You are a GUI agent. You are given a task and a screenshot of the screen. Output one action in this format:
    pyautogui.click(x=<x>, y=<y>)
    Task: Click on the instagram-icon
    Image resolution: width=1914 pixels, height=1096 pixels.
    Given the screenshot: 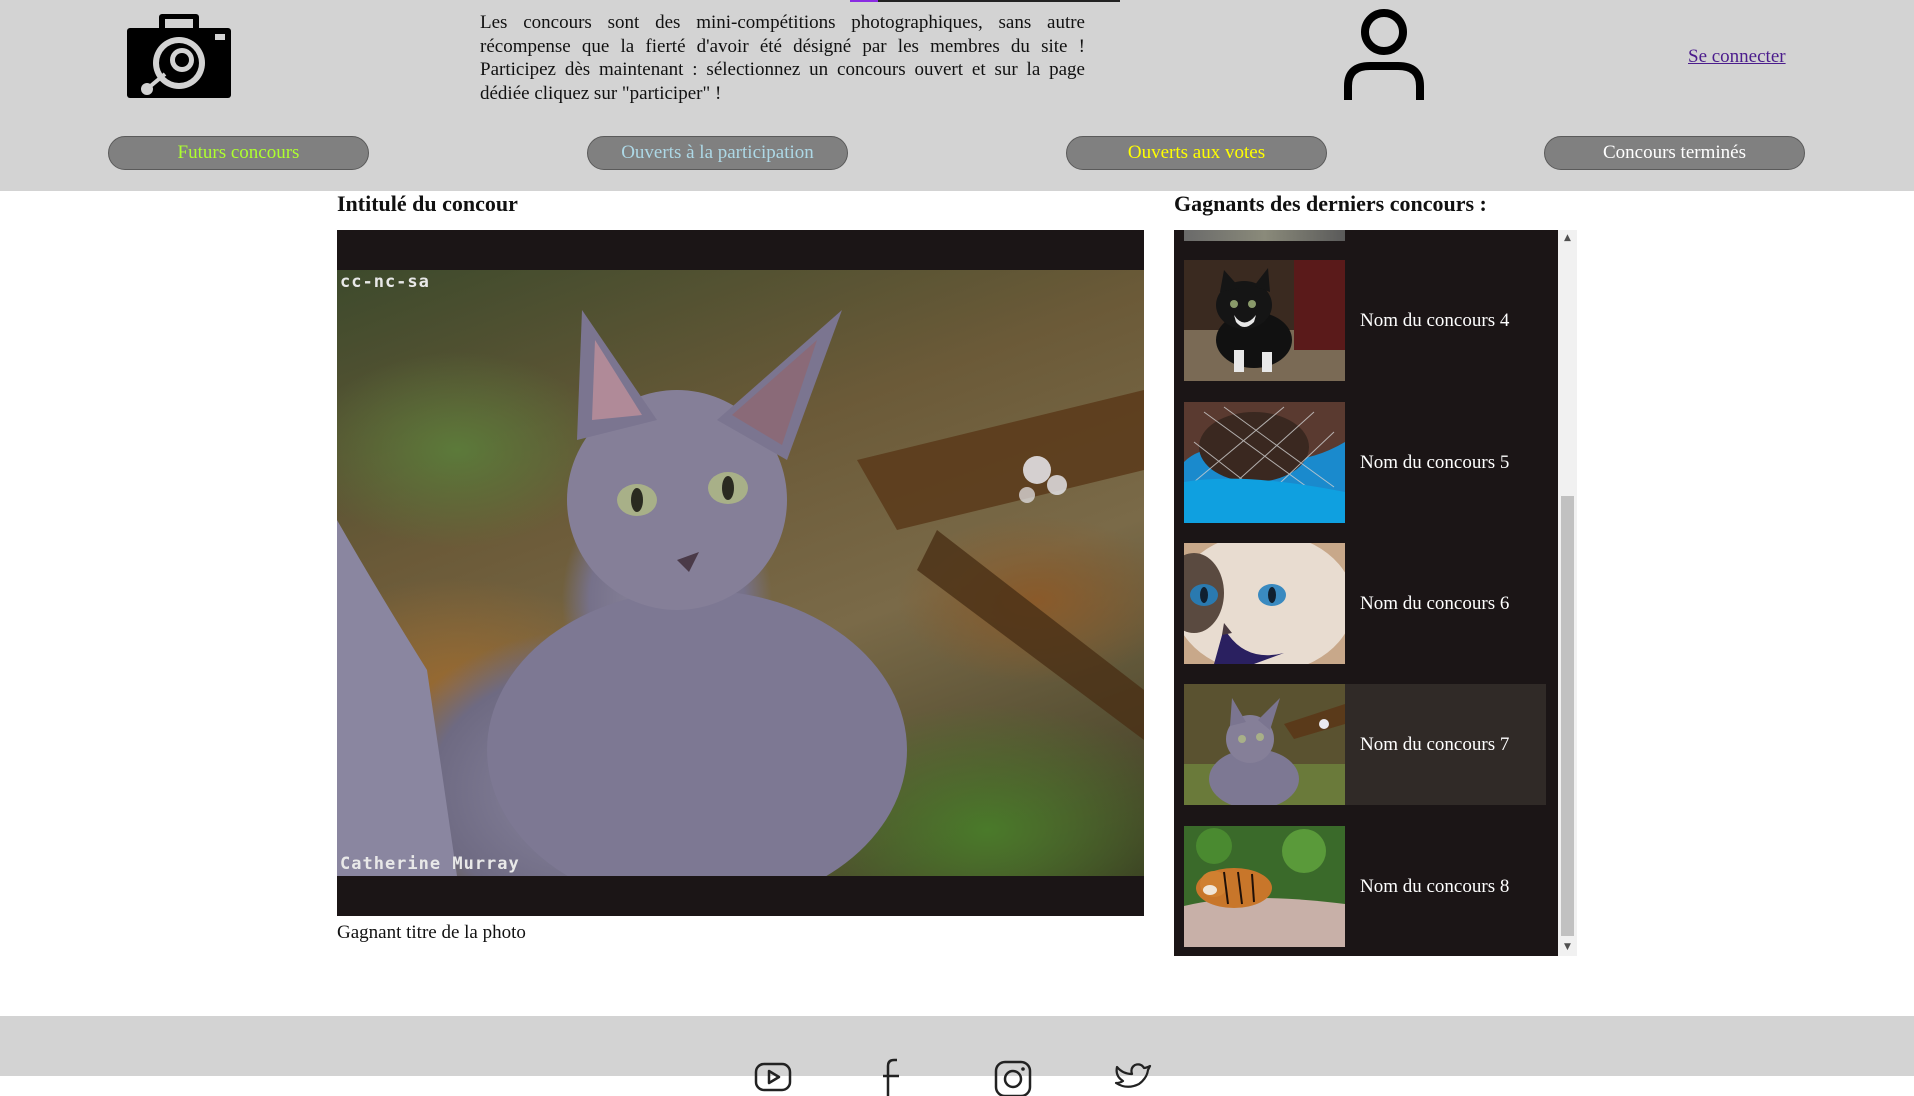 What is the action you would take?
    pyautogui.click(x=1013, y=1076)
    